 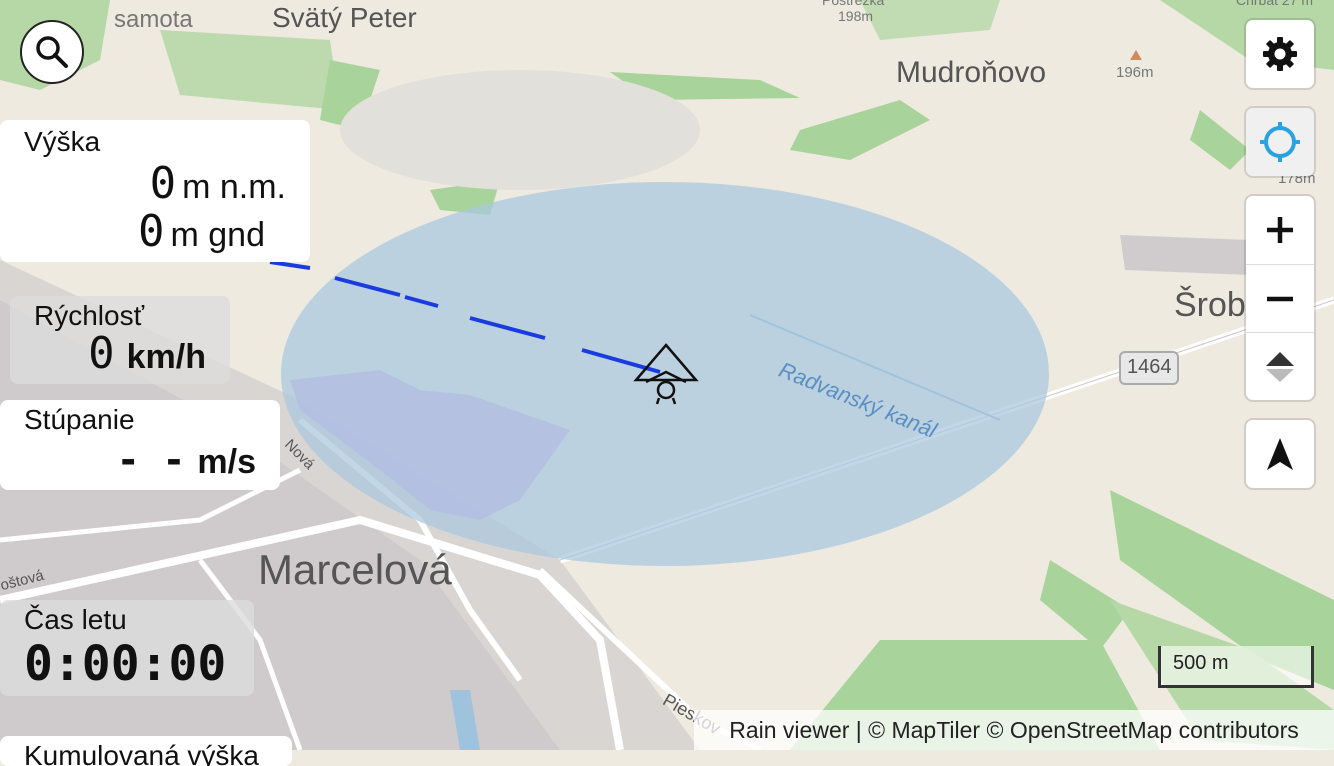 I want to click on map-label-mudronovo: Mudroňovo, so click(x=971, y=72).